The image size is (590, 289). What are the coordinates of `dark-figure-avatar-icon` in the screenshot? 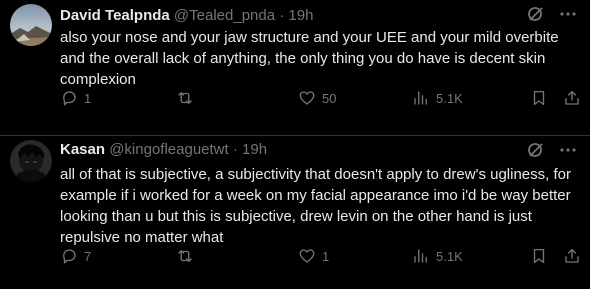 It's located at (31, 161).